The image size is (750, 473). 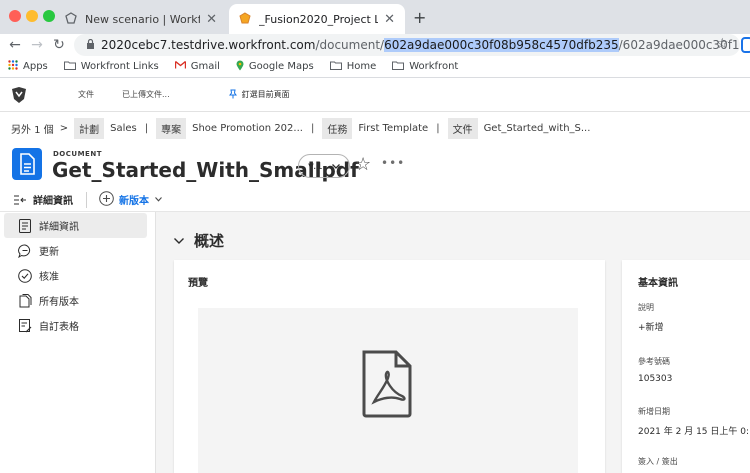 What do you see at coordinates (59, 45) in the screenshot?
I see `reload-icon: ↻` at bounding box center [59, 45].